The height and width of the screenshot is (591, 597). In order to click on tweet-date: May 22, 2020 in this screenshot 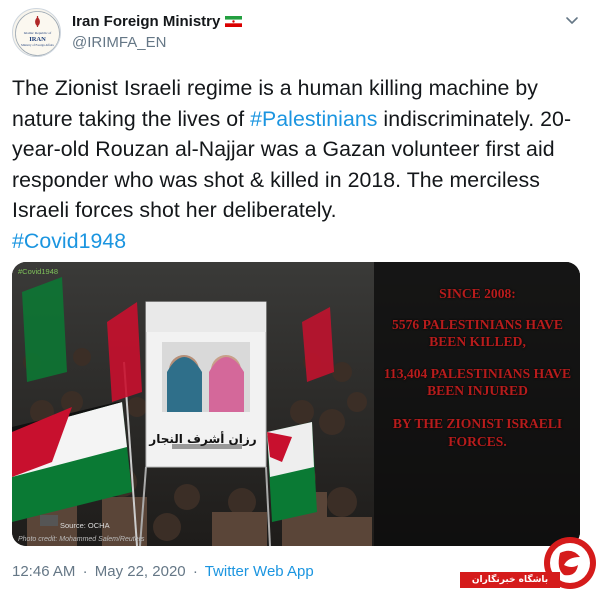, I will do `click(140, 571)`.